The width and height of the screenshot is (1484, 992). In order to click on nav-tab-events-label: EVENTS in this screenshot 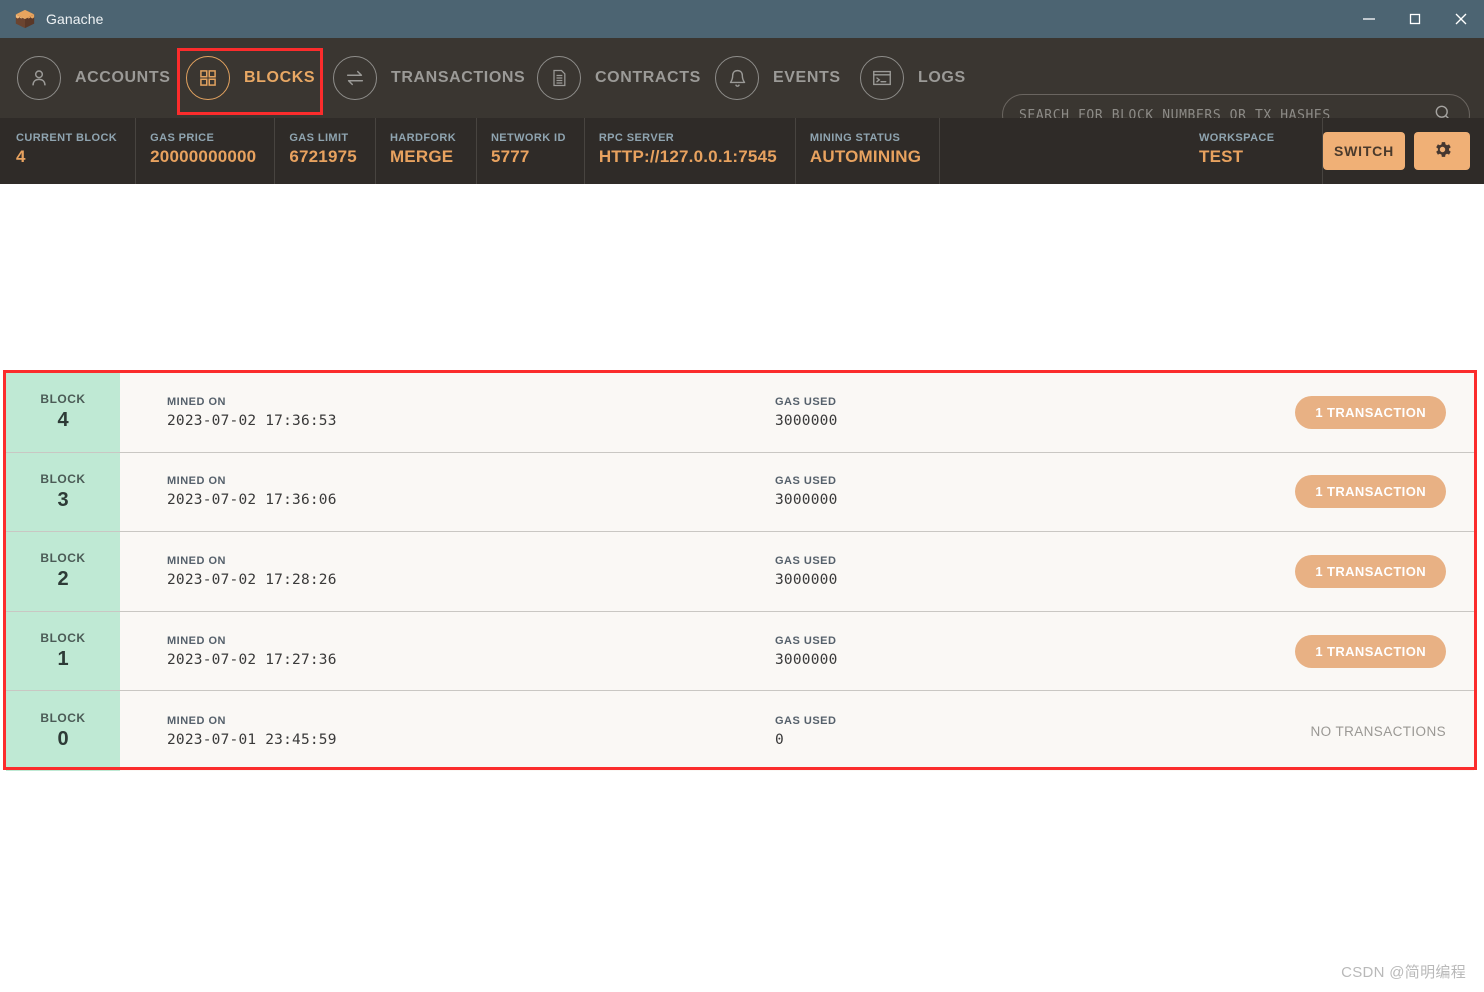, I will do `click(807, 77)`.